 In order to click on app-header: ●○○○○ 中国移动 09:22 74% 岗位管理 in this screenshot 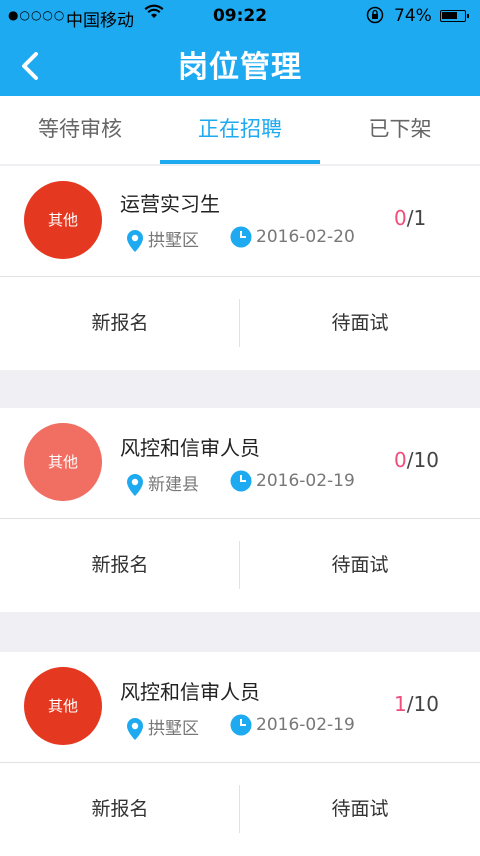, I will do `click(240, 48)`.